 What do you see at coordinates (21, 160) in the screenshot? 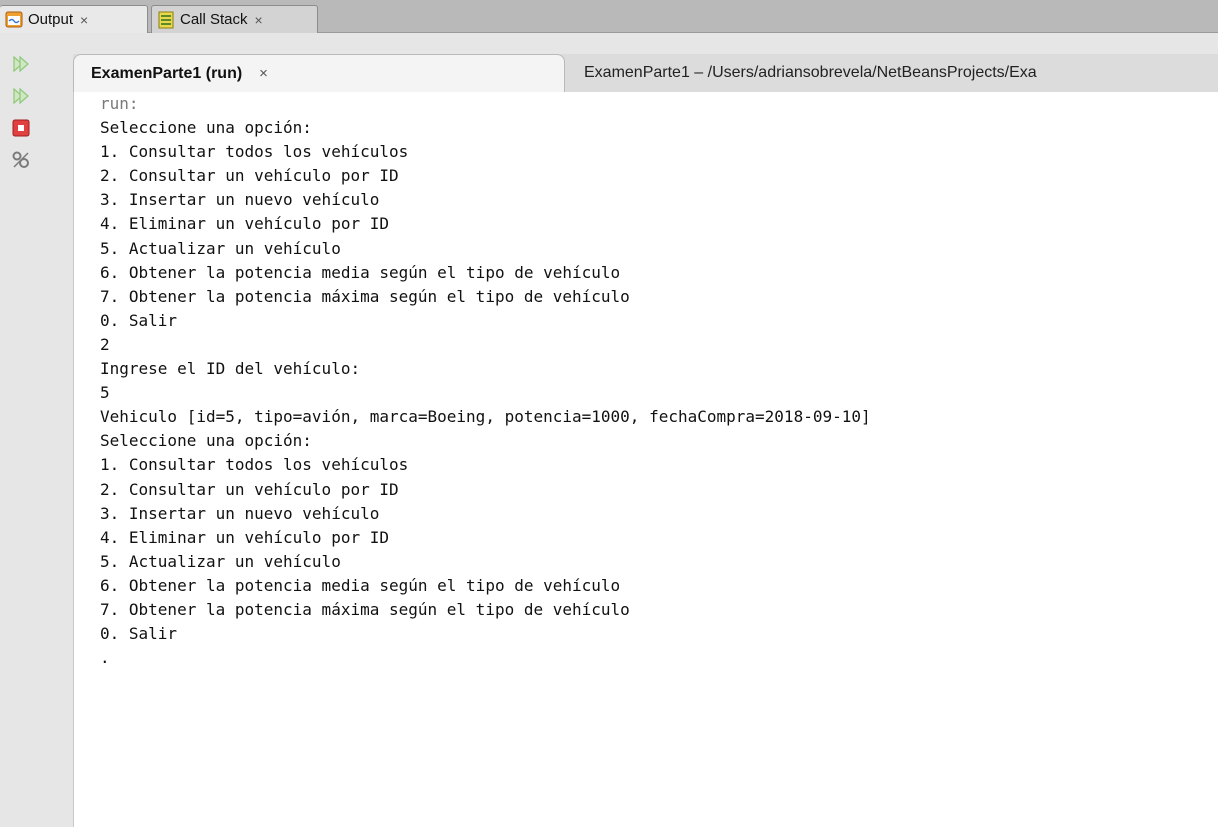
I see `settings-icon` at bounding box center [21, 160].